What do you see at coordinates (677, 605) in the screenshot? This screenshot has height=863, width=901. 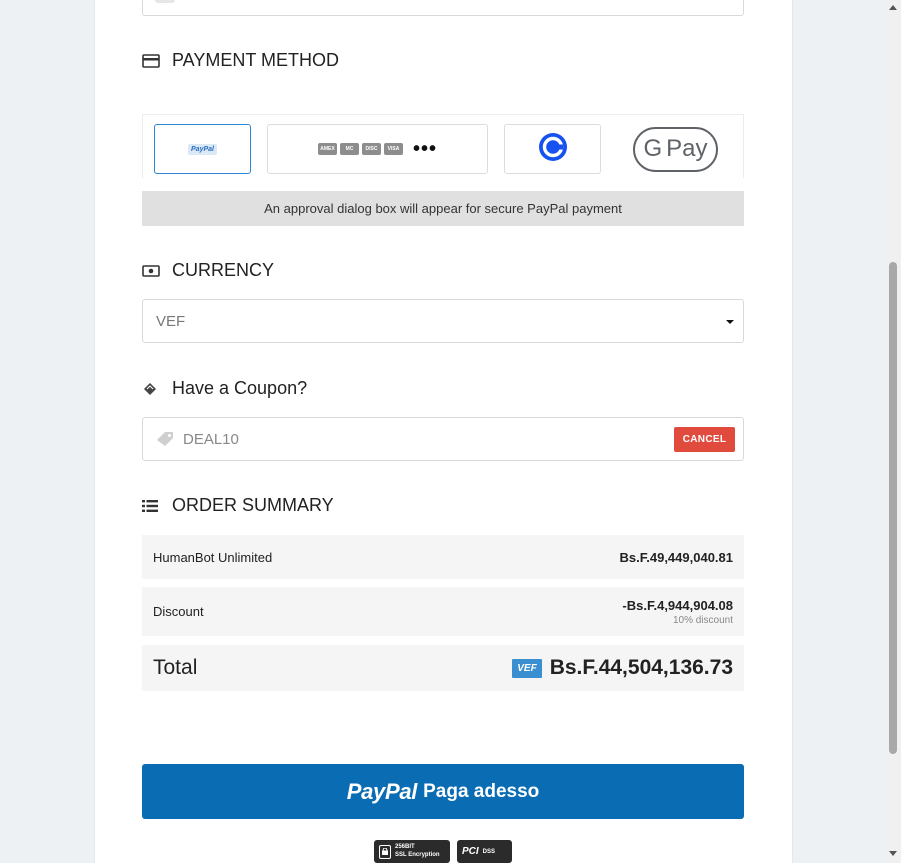 I see `discount-amount: -Bs.F.4,944,904.08` at bounding box center [677, 605].